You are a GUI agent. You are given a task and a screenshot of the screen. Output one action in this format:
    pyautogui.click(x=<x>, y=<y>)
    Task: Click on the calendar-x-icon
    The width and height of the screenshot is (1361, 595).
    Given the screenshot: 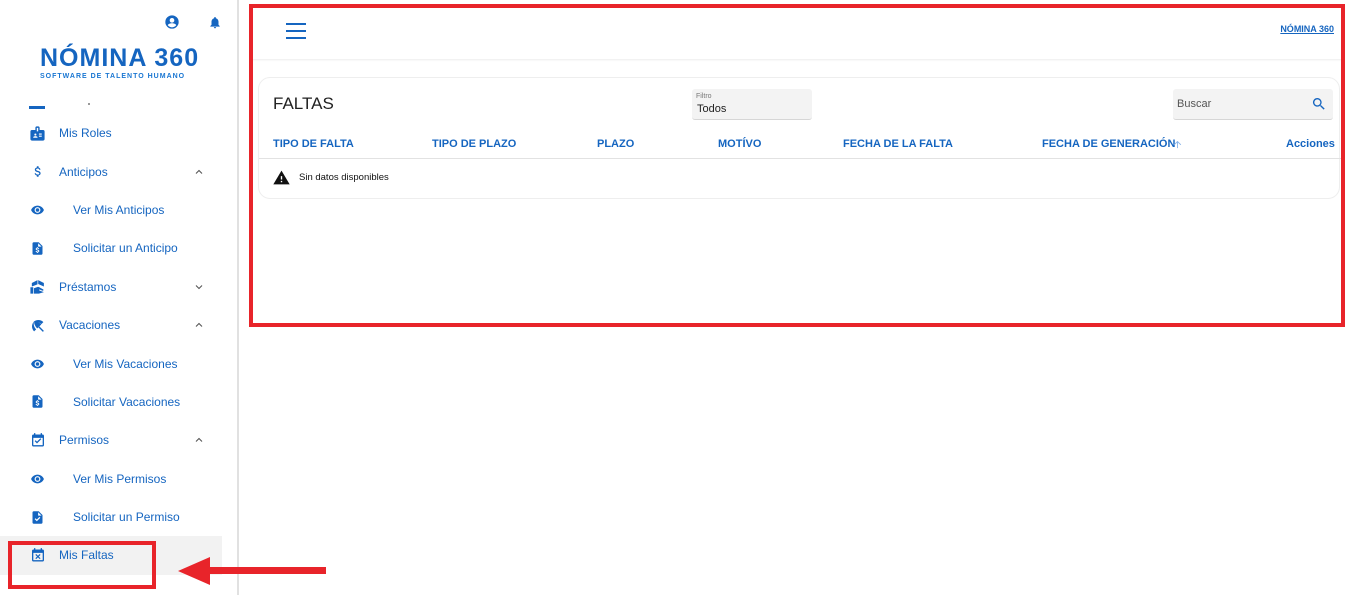 What is the action you would take?
    pyautogui.click(x=37, y=555)
    